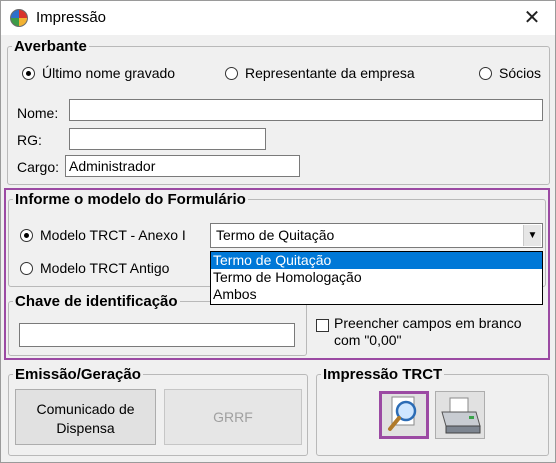  What do you see at coordinates (109, 73) in the screenshot?
I see `radio-ultimo-nome-label: Último nome gravado` at bounding box center [109, 73].